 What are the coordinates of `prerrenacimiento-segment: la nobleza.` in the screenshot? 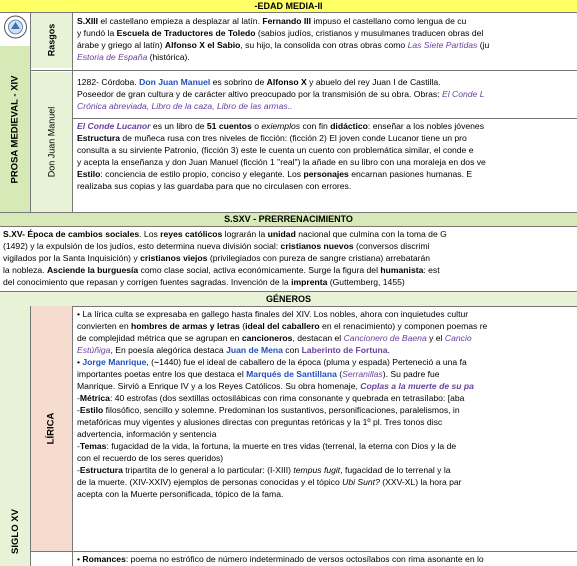 It's located at (25, 270).